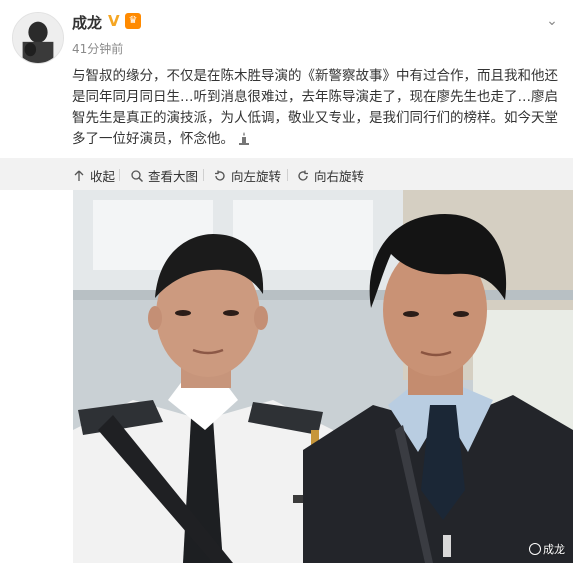  I want to click on username: 成龙, so click(87, 22).